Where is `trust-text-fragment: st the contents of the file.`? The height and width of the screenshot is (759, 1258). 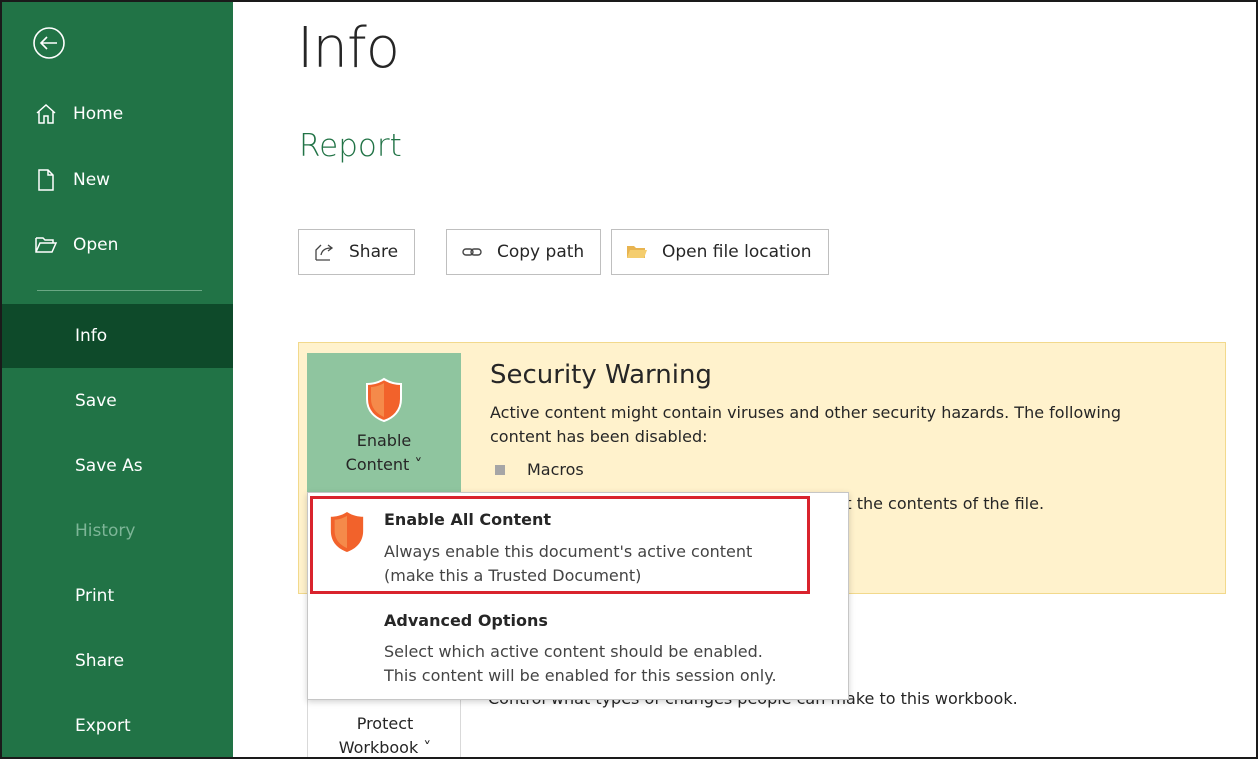
trust-text-fragment: st the contents of the file. is located at coordinates (941, 503).